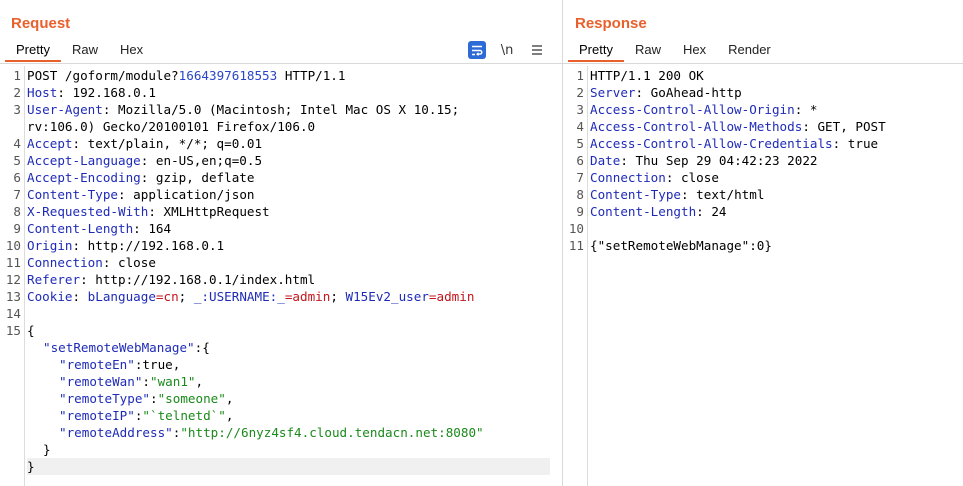 This screenshot has width=963, height=486. Describe the element at coordinates (134, 177) in the screenshot. I see `request-line-6: 6 Accept-Encoding: gzip, deflate` at that location.